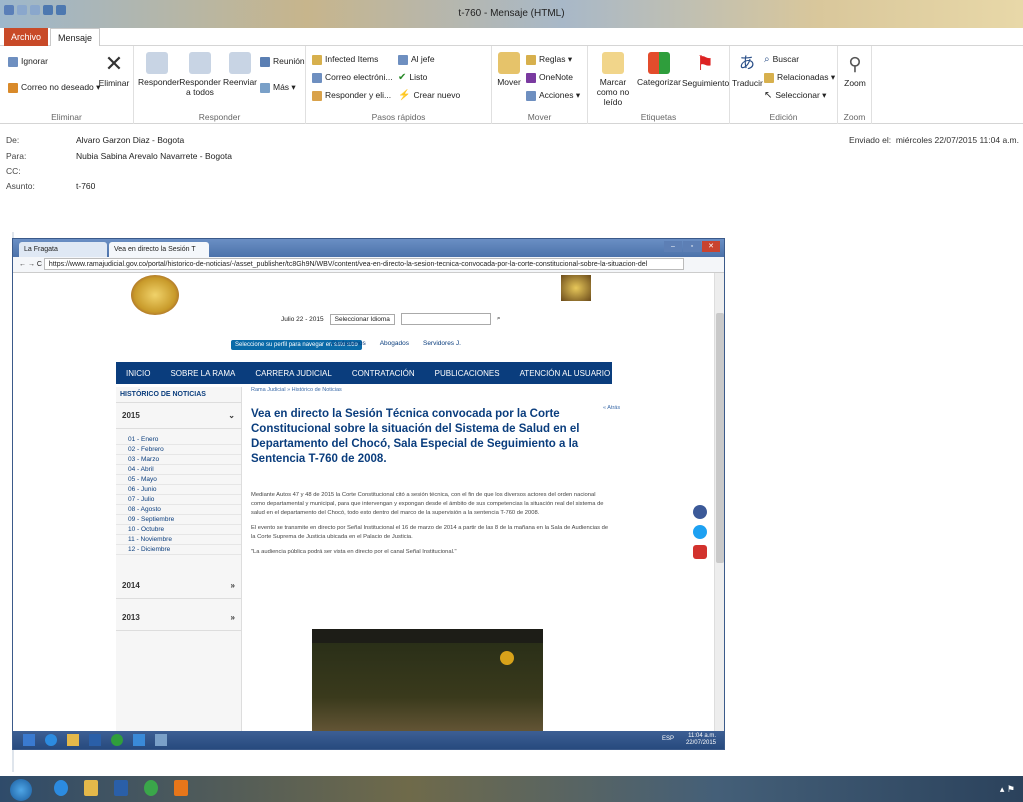 The width and height of the screenshot is (1023, 802). I want to click on rules-button: Reglas ▾, so click(549, 59).